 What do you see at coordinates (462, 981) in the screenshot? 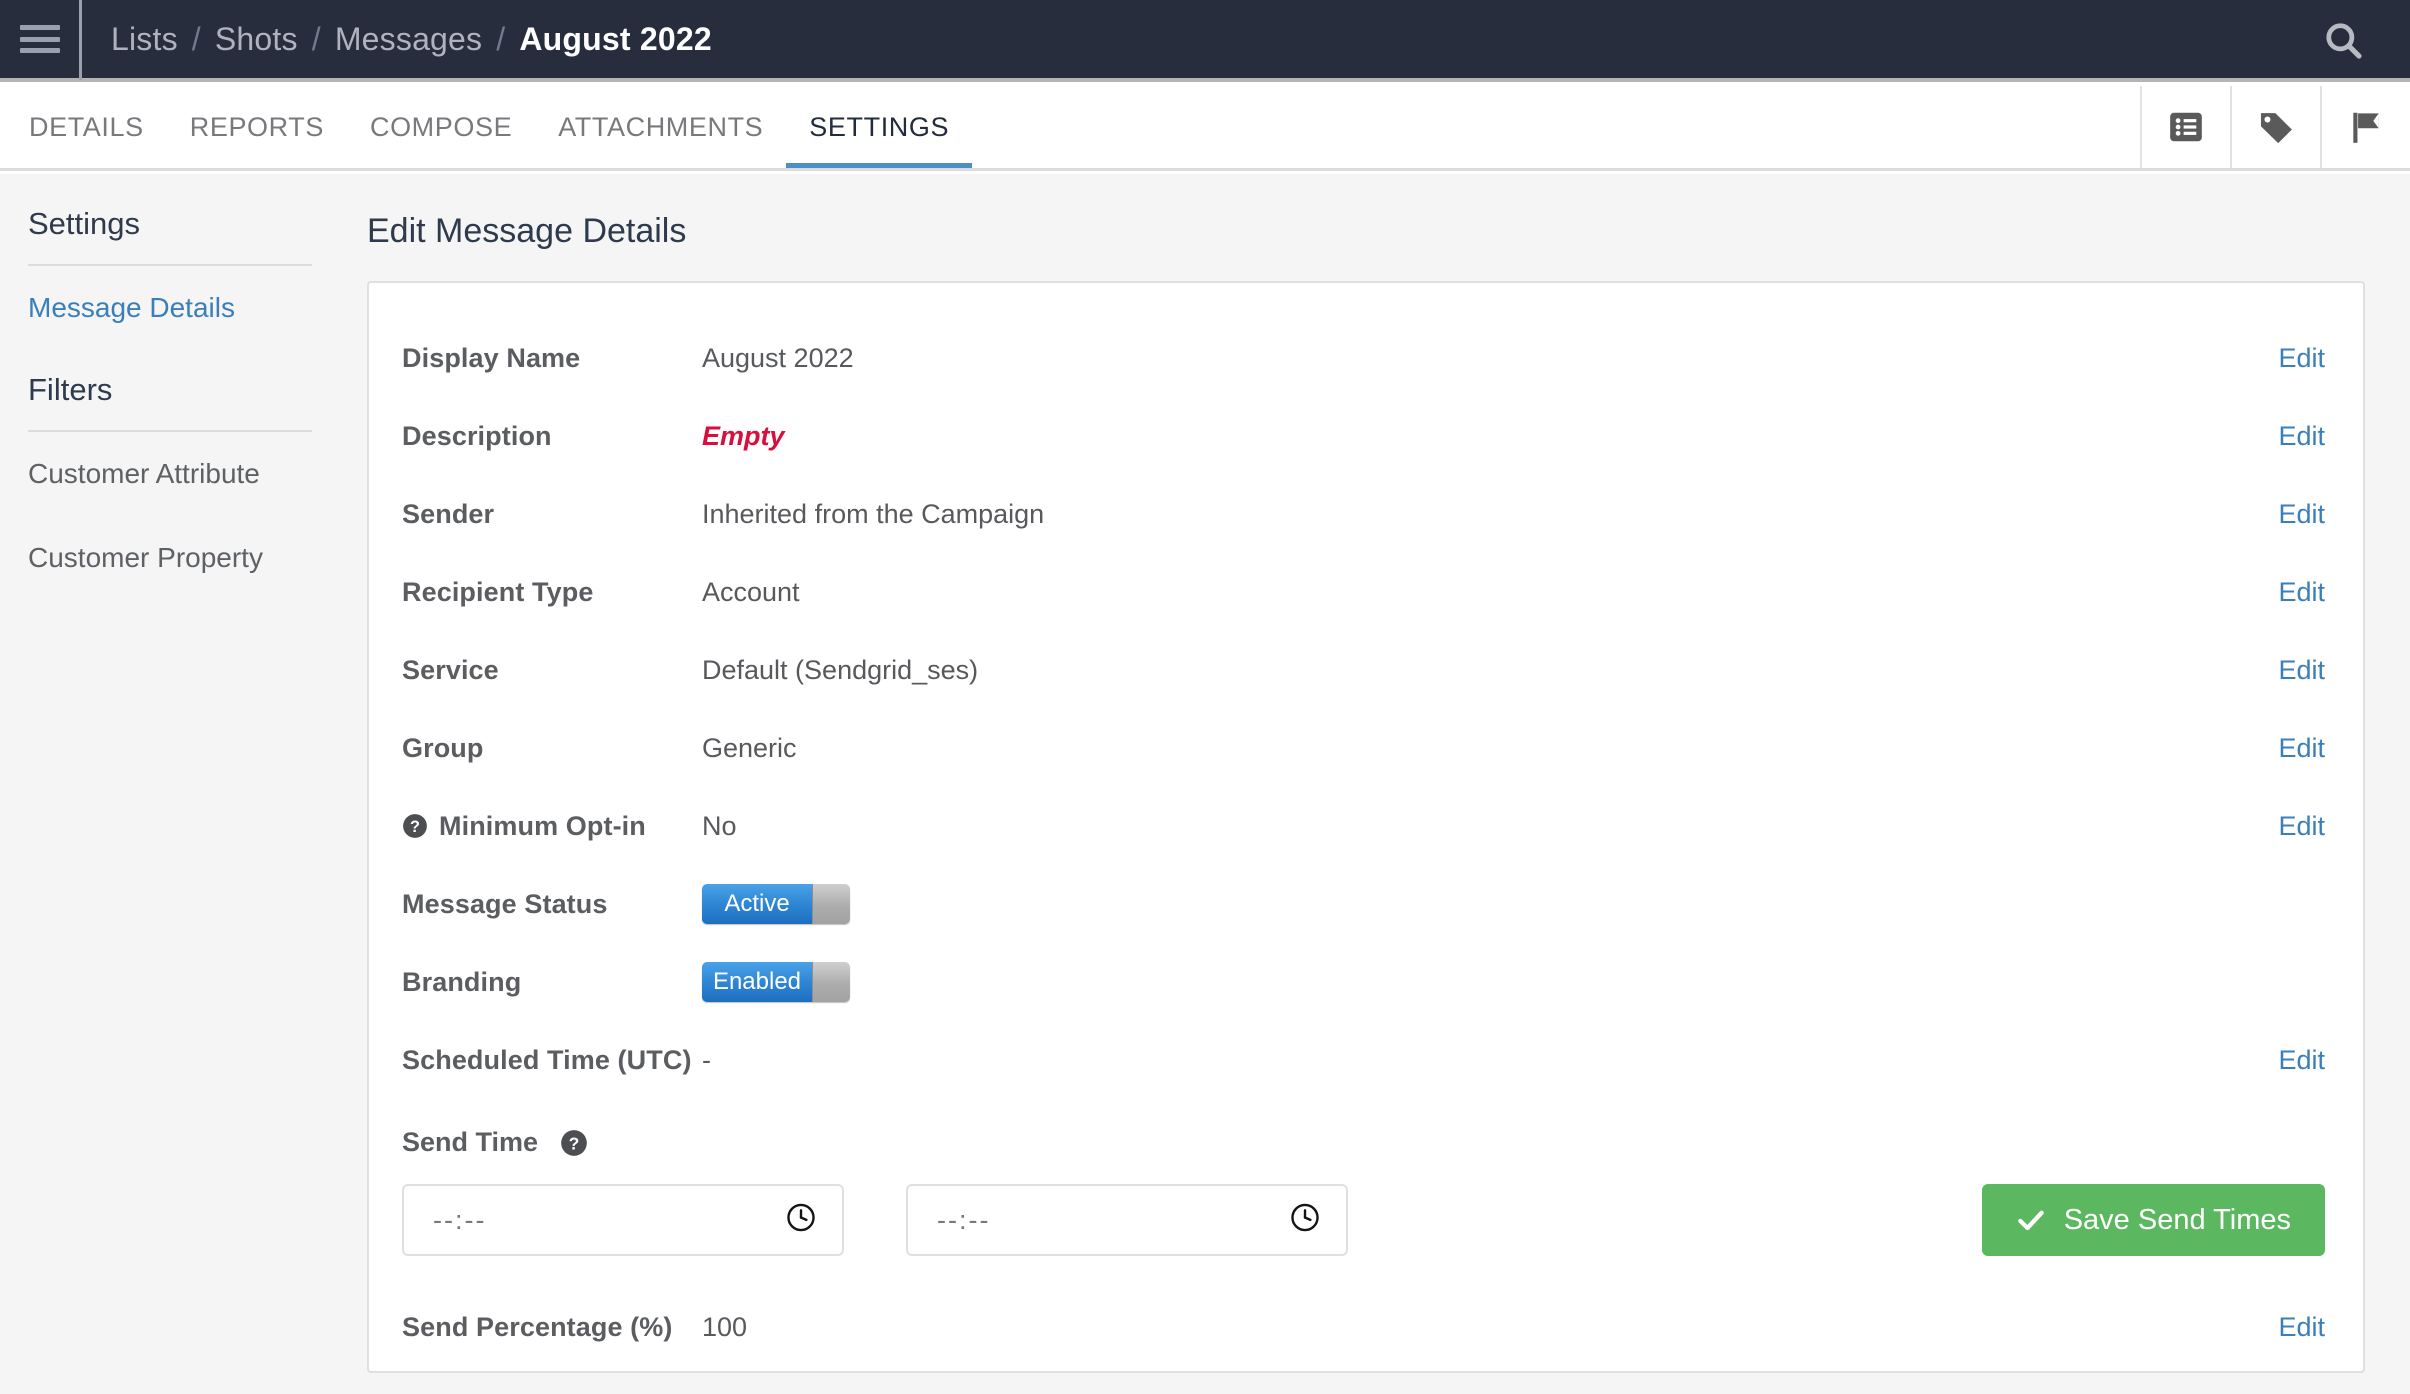
I see `row-label: Branding` at bounding box center [462, 981].